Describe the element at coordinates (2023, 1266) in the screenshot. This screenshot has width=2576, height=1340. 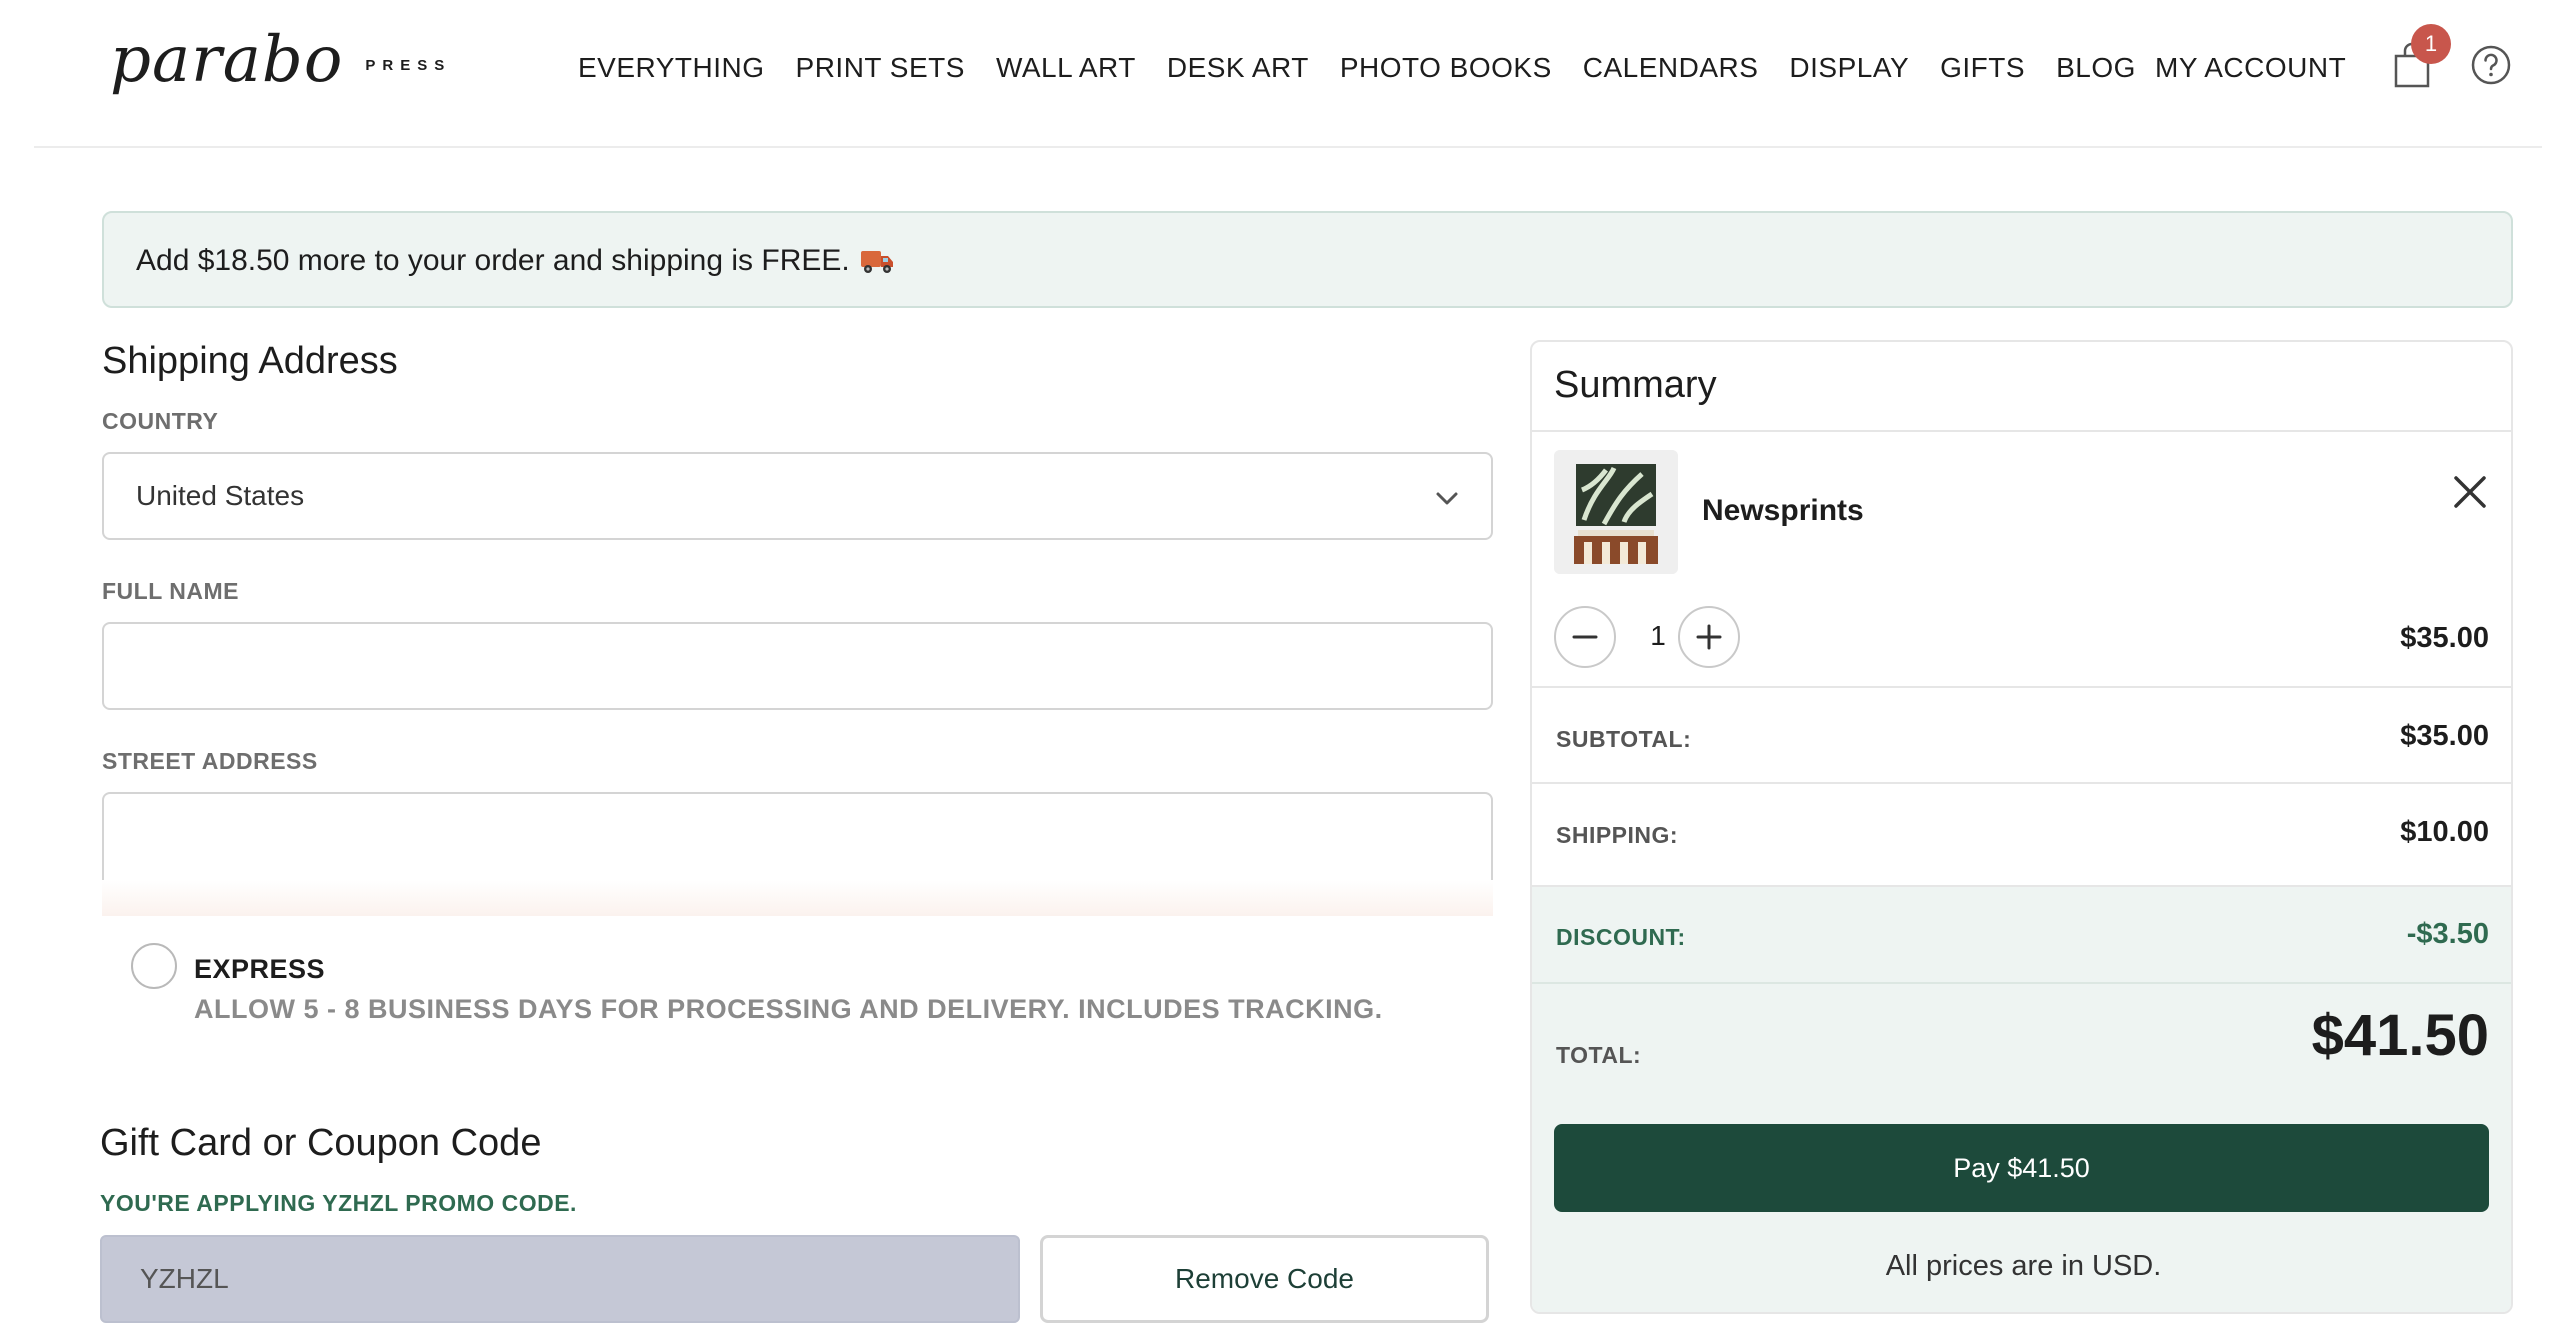
I see `currency-note: All prices are in USD.` at that location.